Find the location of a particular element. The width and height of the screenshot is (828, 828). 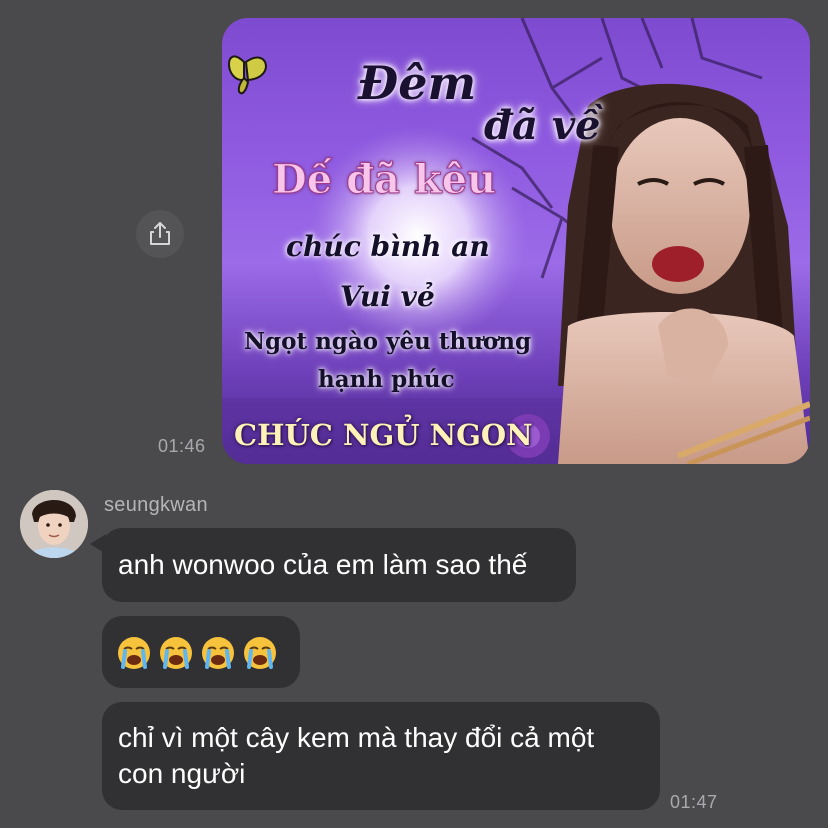

share-button is located at coordinates (160, 234).